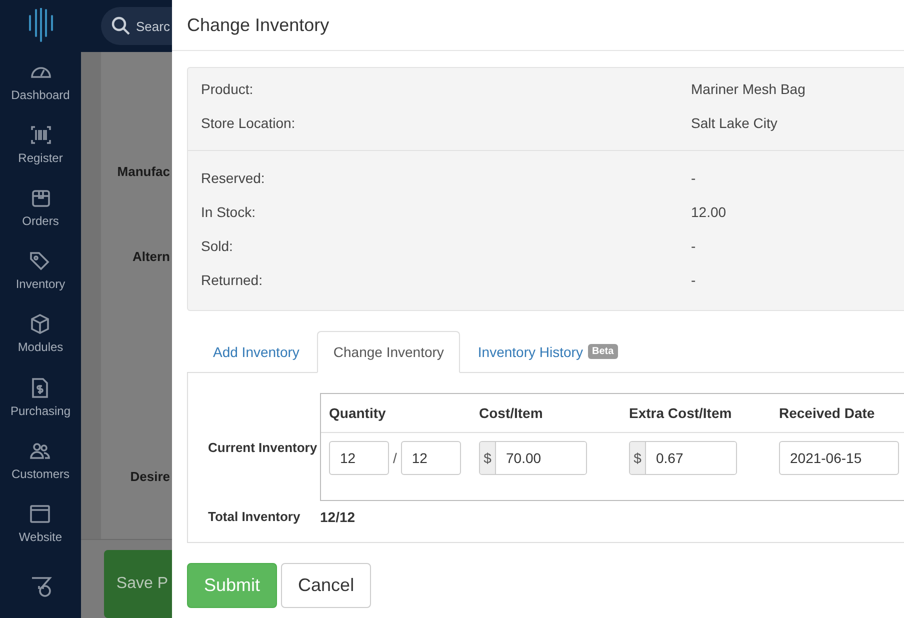  Describe the element at coordinates (338, 517) in the screenshot. I see `total-value: 12/12` at that location.